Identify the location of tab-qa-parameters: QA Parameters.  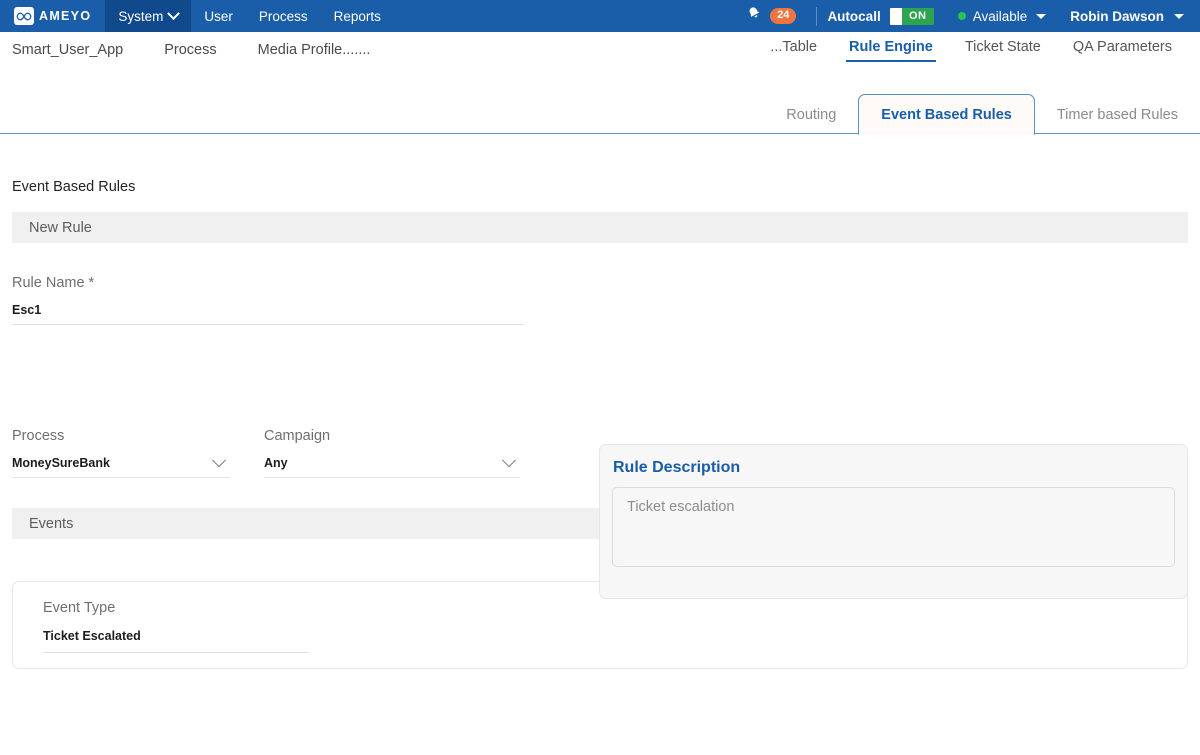
(1122, 50).